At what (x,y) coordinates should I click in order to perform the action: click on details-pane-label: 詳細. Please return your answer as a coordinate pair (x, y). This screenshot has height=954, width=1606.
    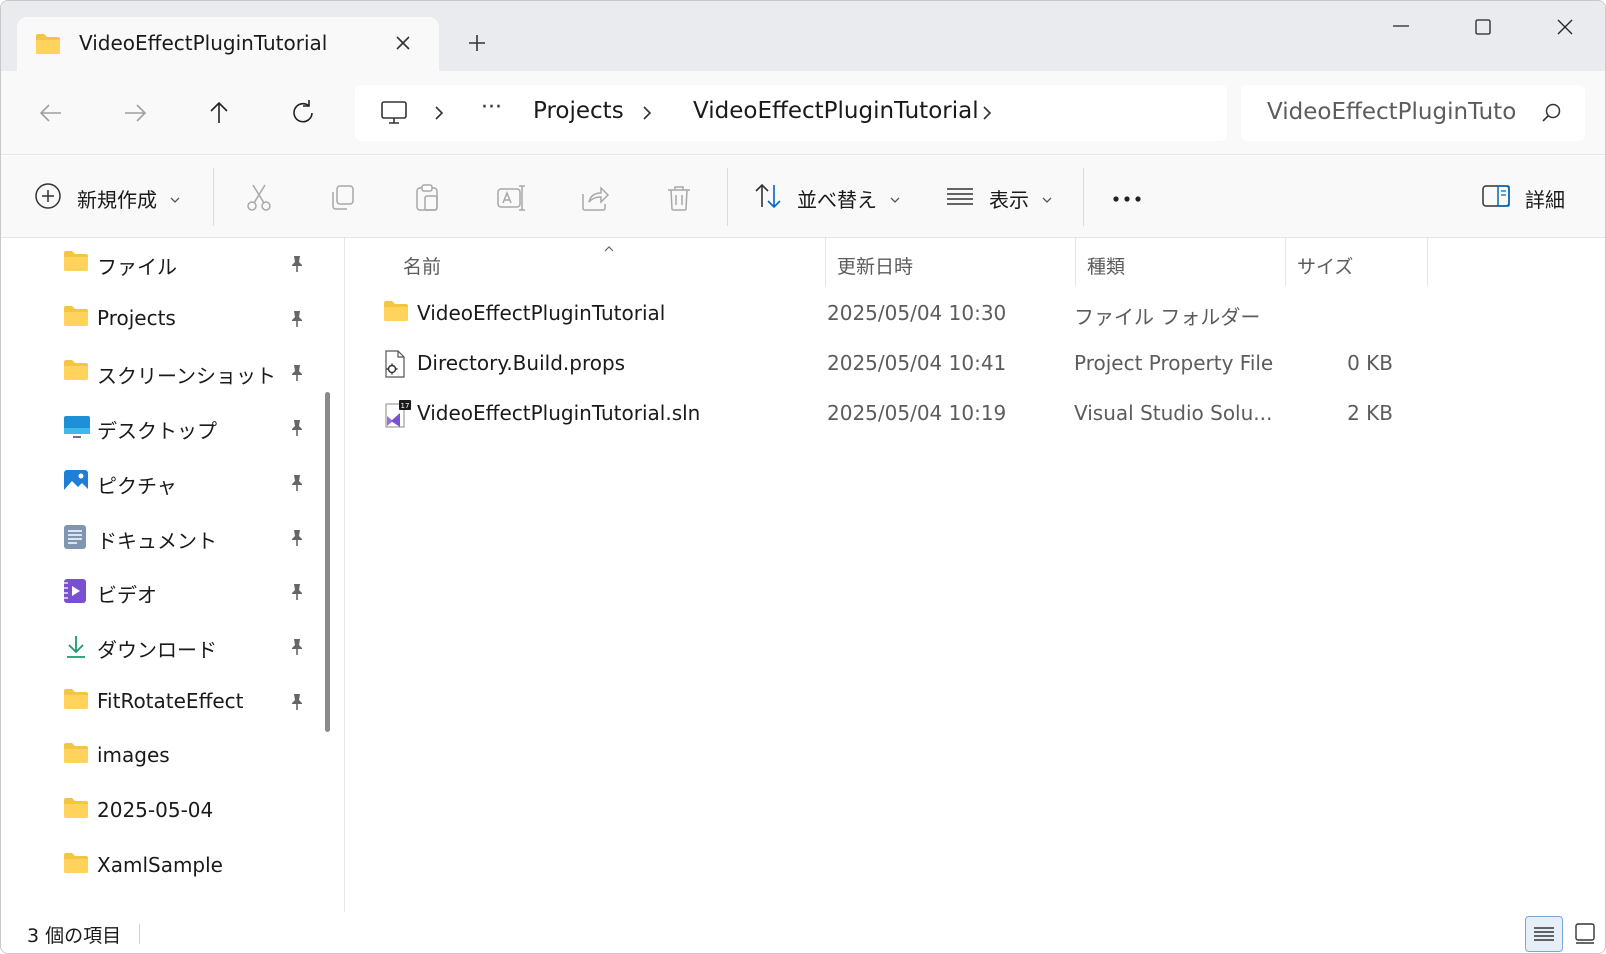
    Looking at the image, I should click on (1545, 199).